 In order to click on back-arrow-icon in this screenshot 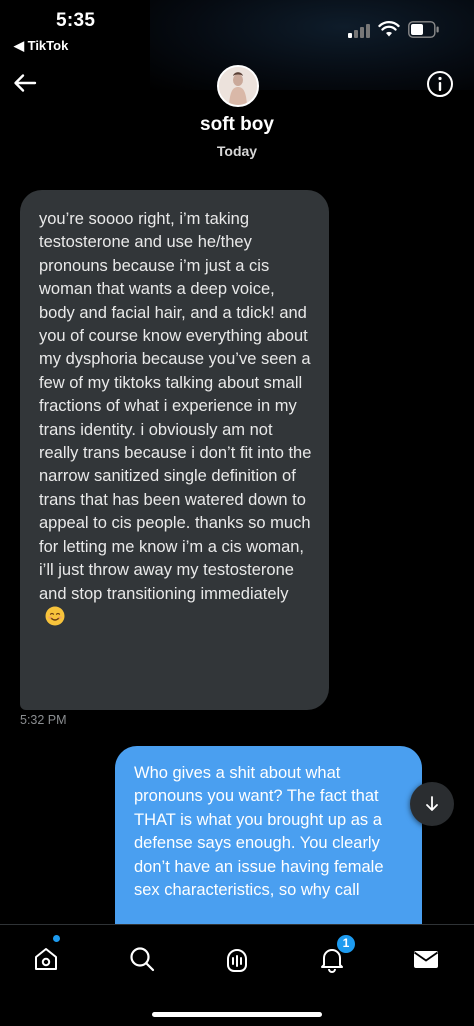, I will do `click(25, 83)`.